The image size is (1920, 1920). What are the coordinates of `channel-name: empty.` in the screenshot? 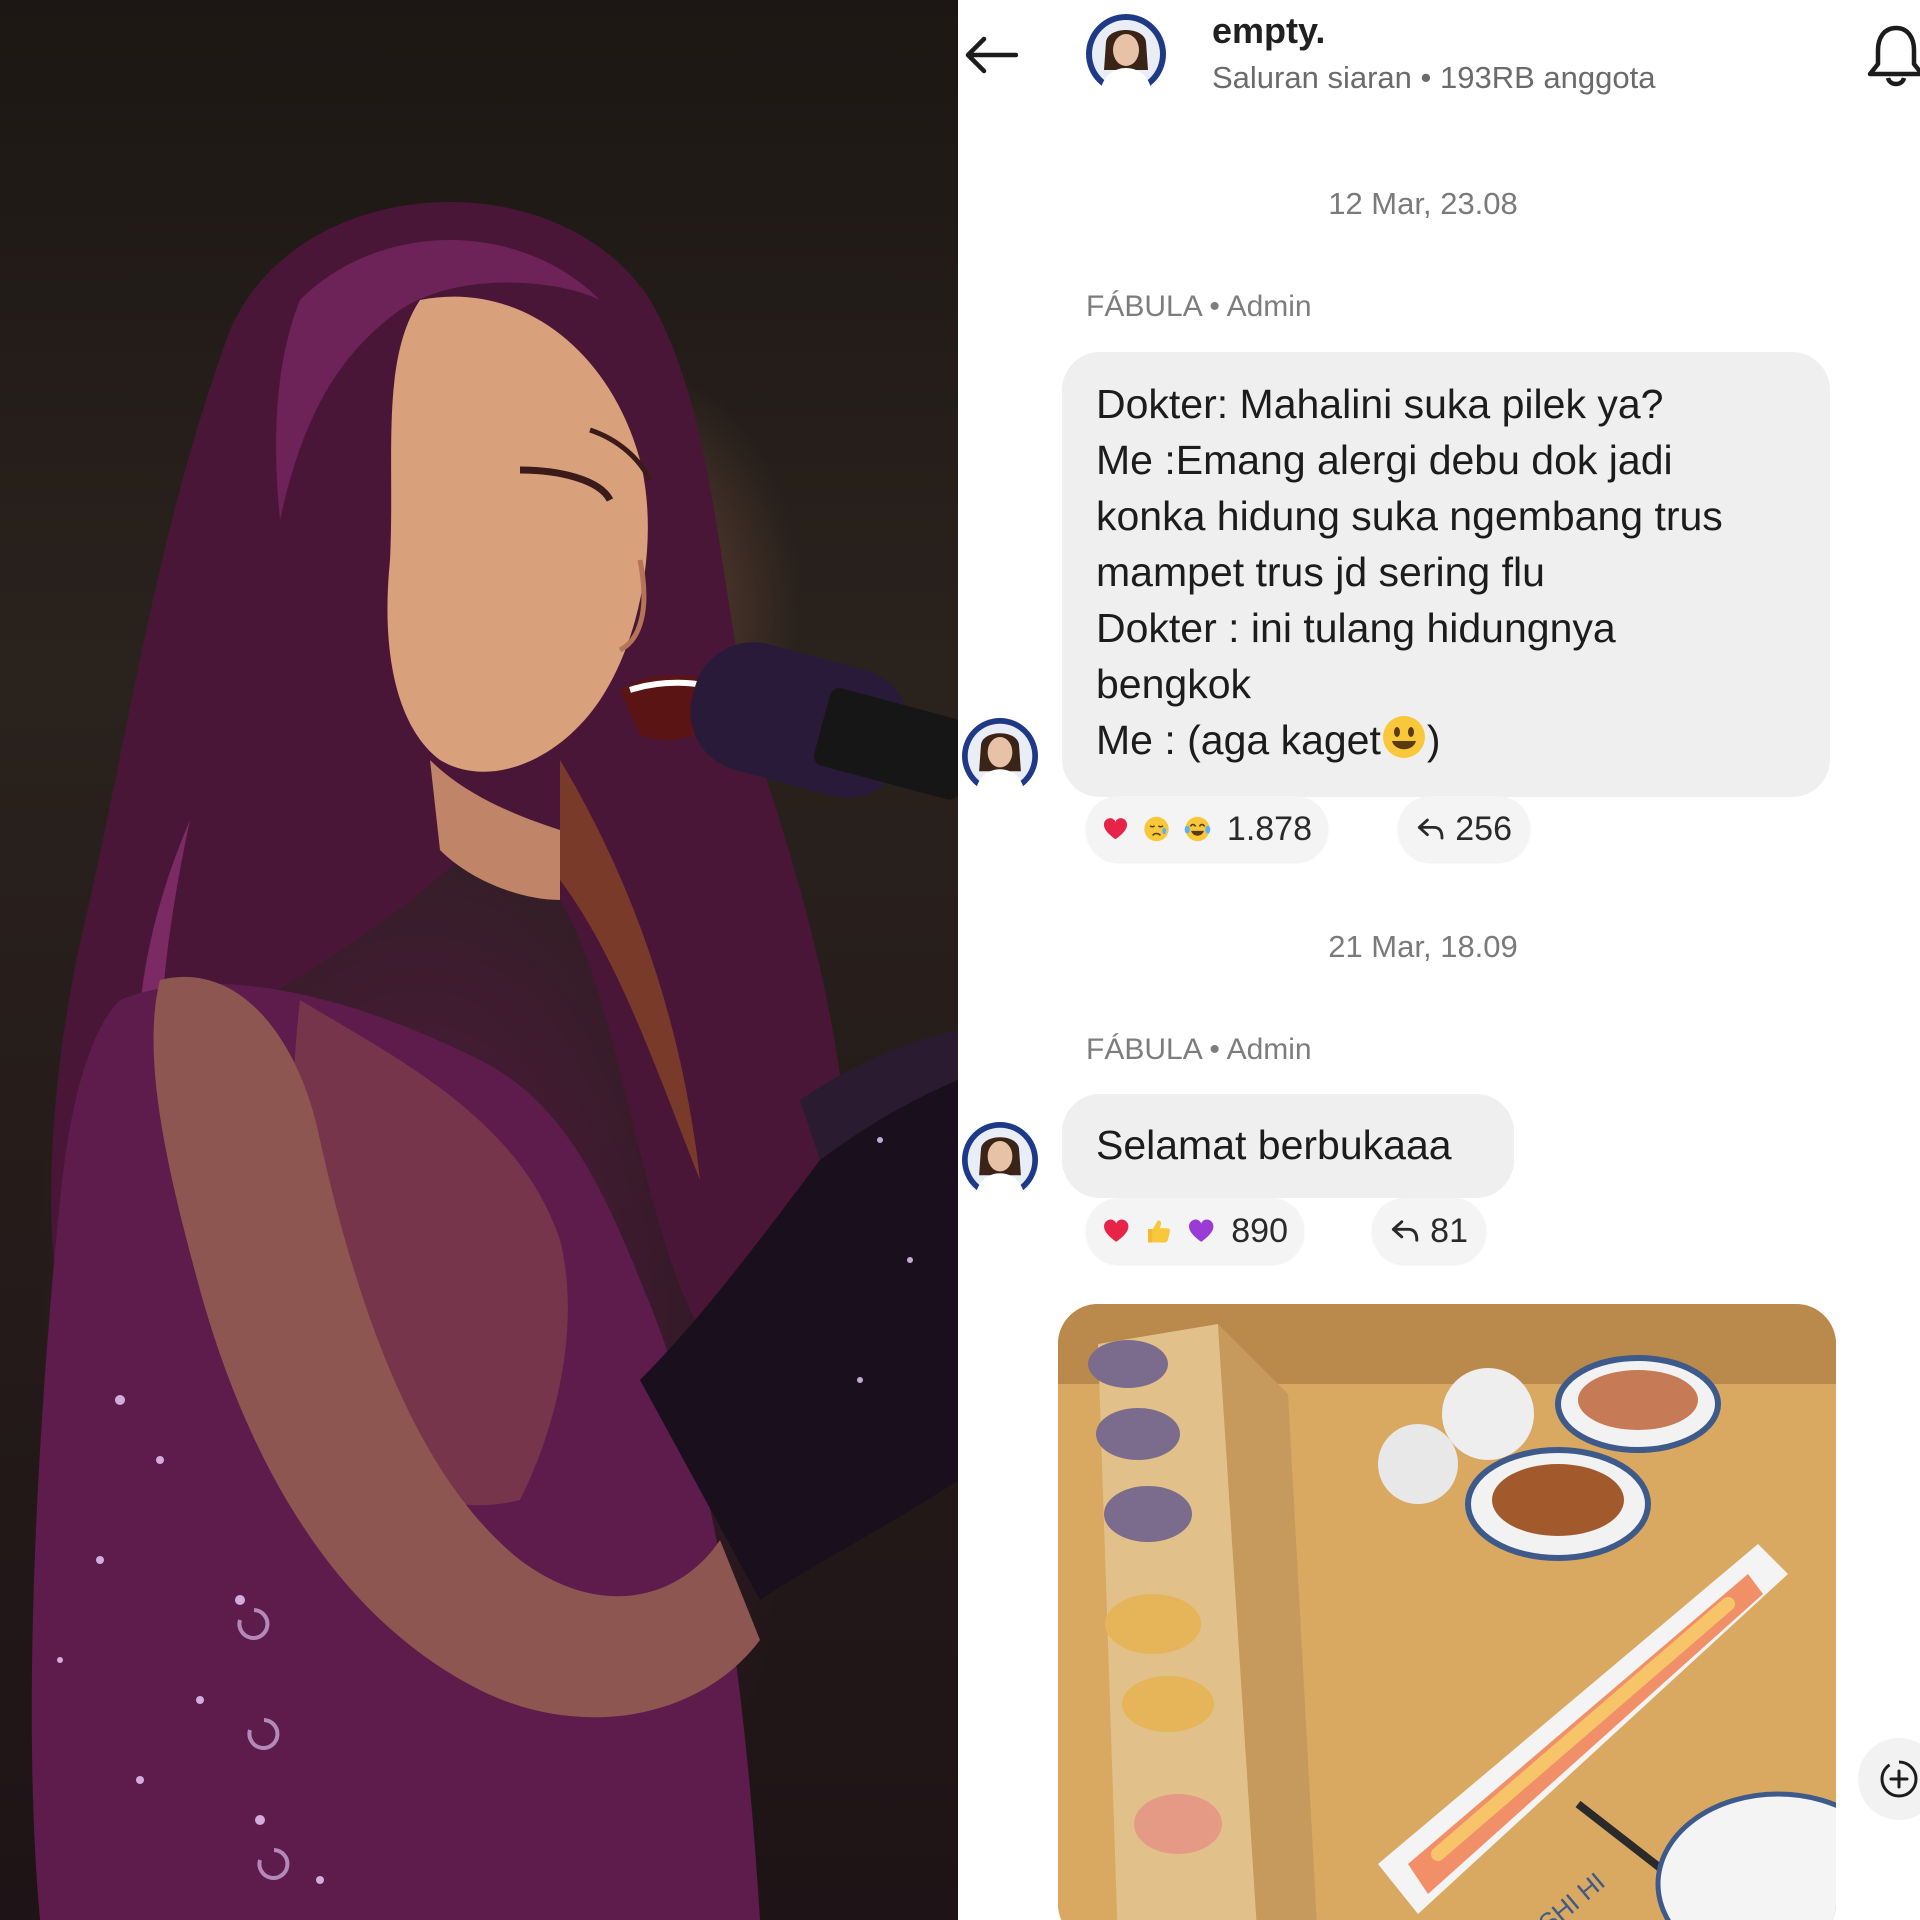 It's located at (1269, 30).